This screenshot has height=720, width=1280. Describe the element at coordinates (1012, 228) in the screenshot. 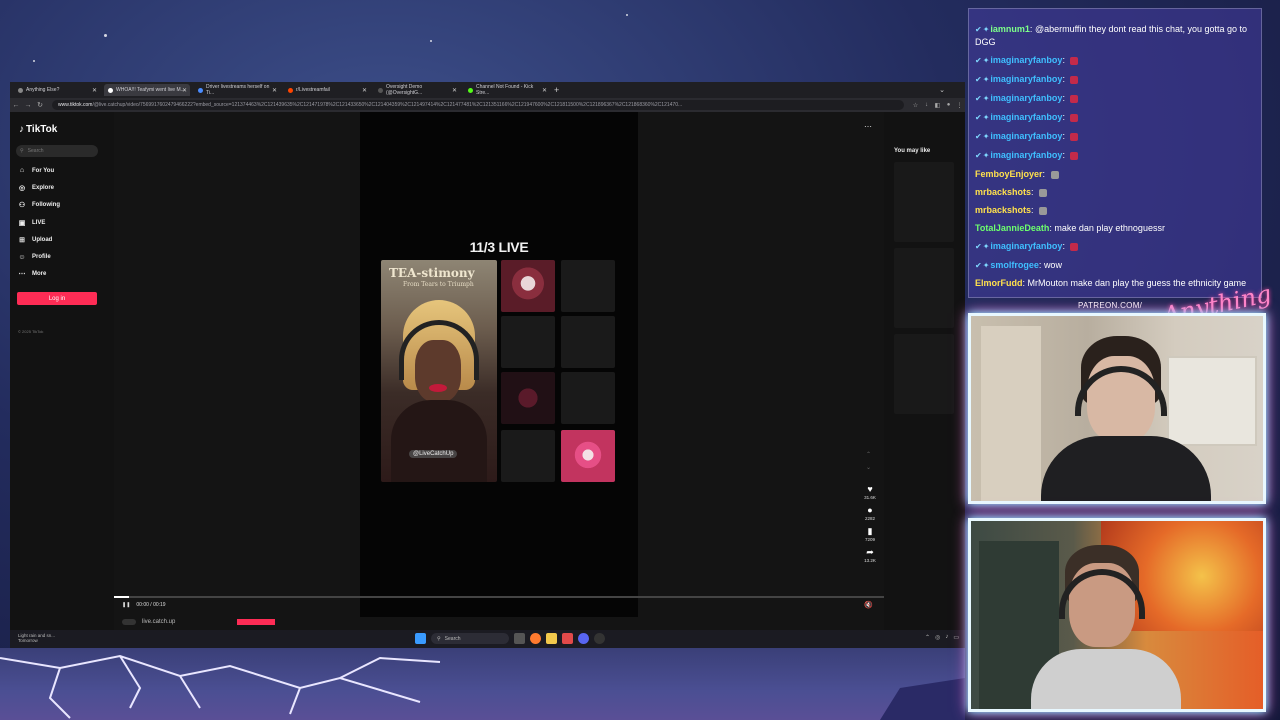

I see `chat-username: TotalJannieDeath` at that location.